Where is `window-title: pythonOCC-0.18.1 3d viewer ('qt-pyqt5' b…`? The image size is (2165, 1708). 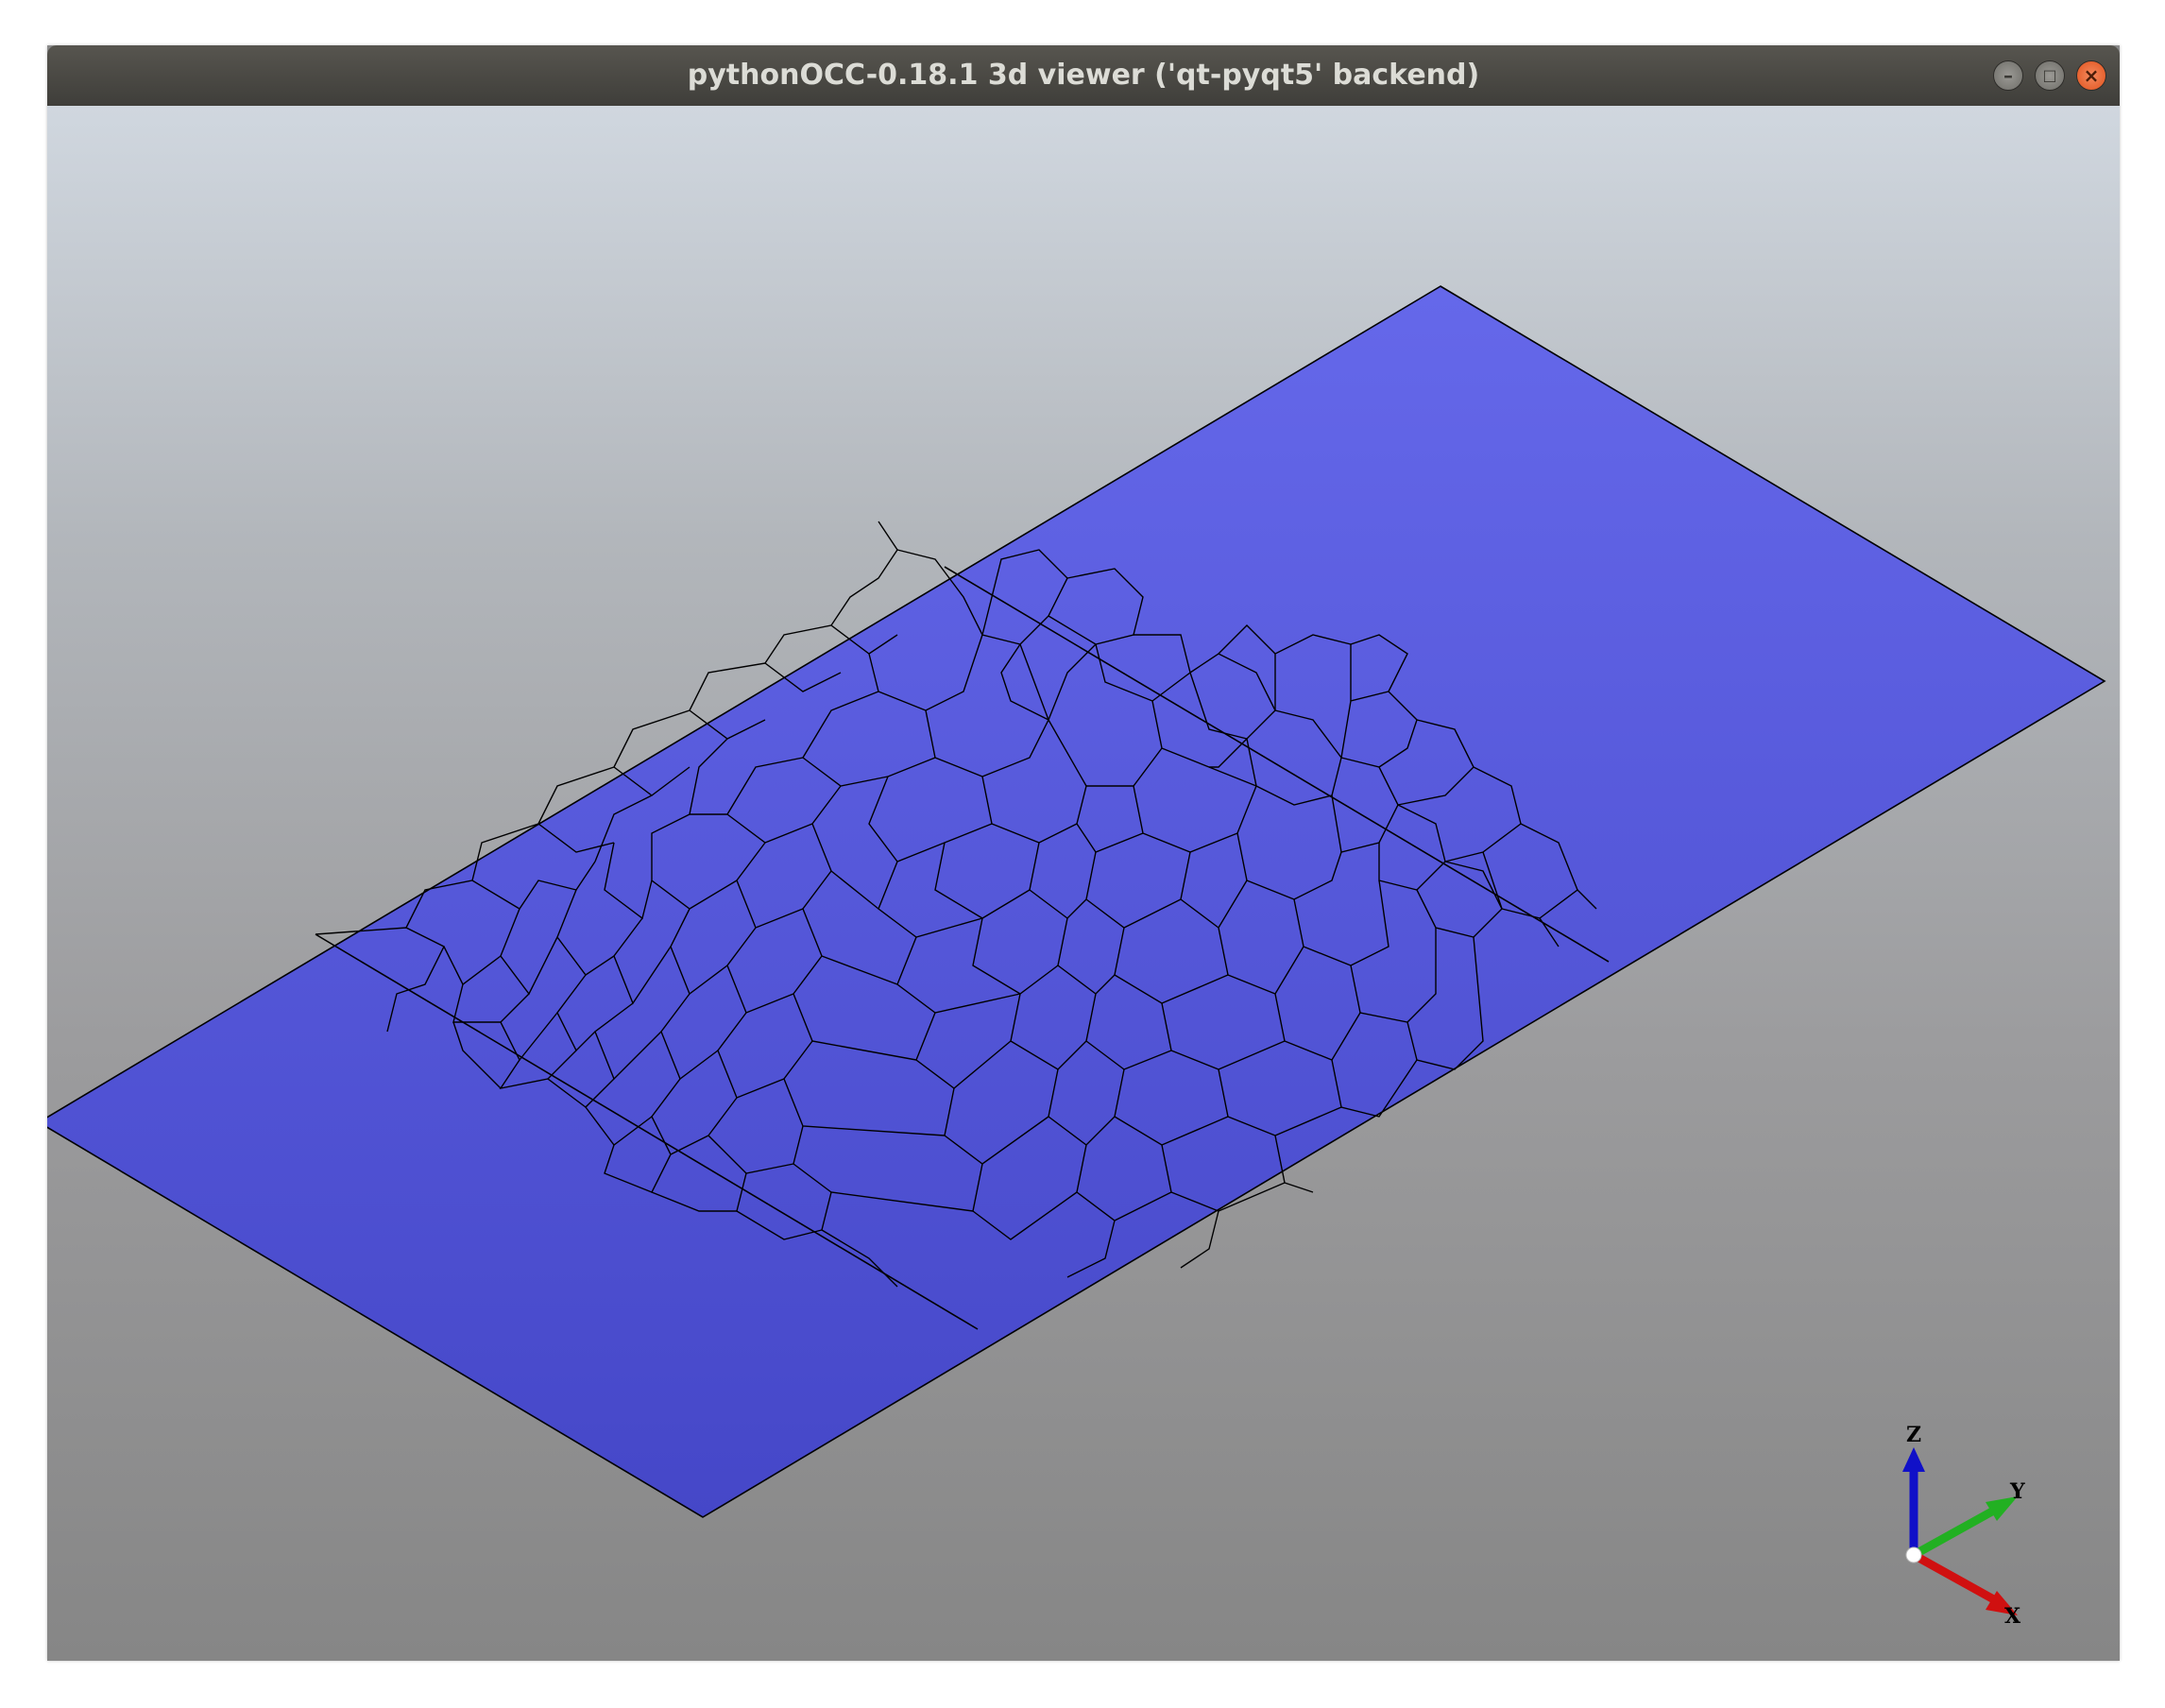 window-title: pythonOCC-0.18.1 3d viewer ('qt-pyqt5' b… is located at coordinates (1083, 75).